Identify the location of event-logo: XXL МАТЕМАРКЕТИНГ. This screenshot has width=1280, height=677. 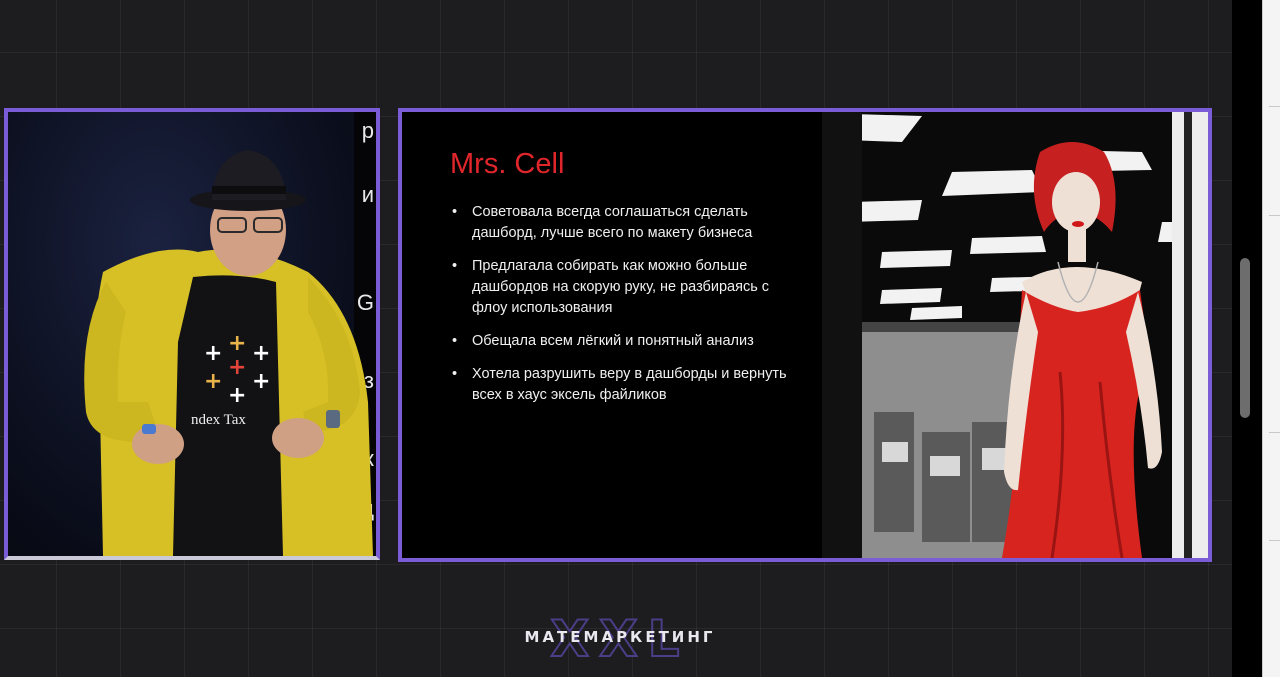
(620, 640).